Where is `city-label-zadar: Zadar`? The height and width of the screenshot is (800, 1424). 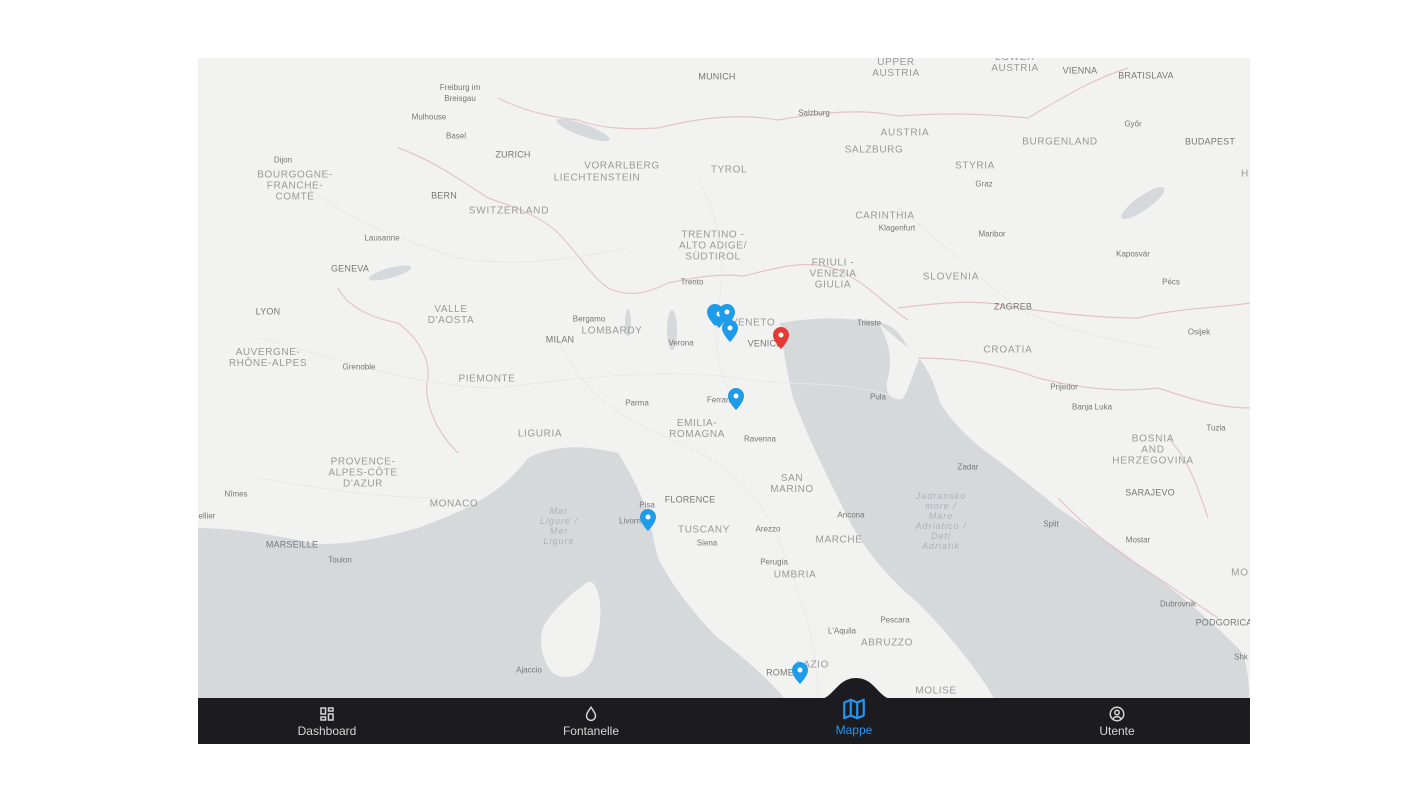 city-label-zadar: Zadar is located at coordinates (968, 467).